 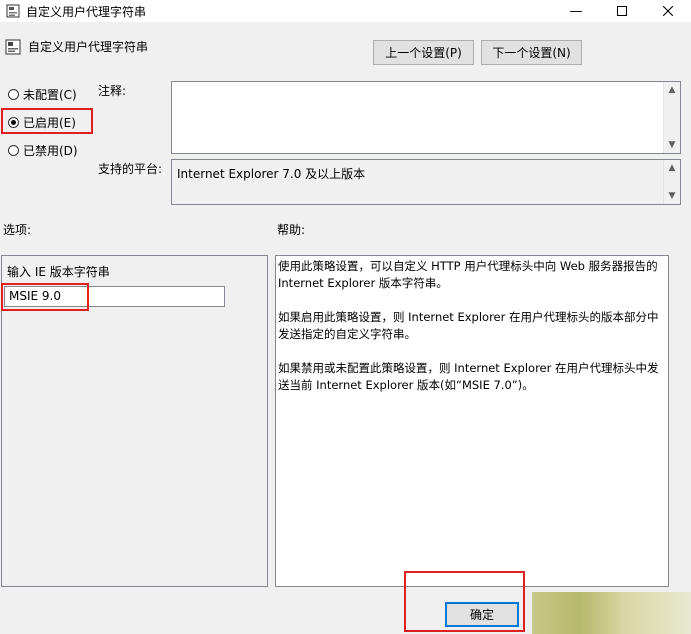 I want to click on radio-disabled-indicator, so click(x=13, y=150).